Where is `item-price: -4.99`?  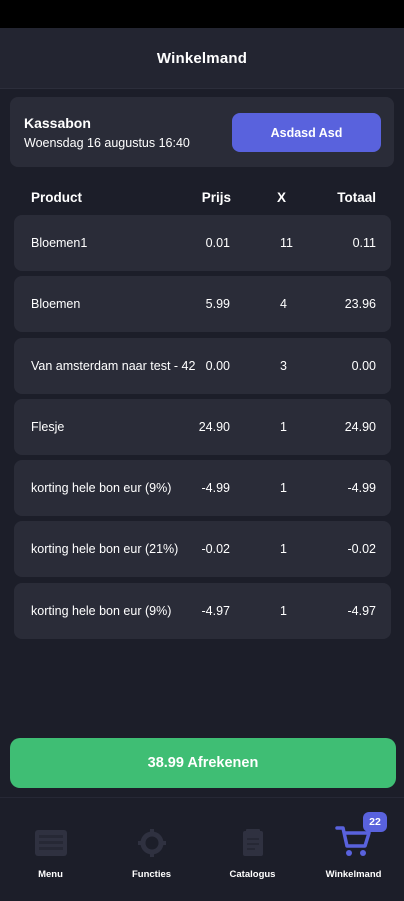
item-price: -4.99 is located at coordinates (216, 488).